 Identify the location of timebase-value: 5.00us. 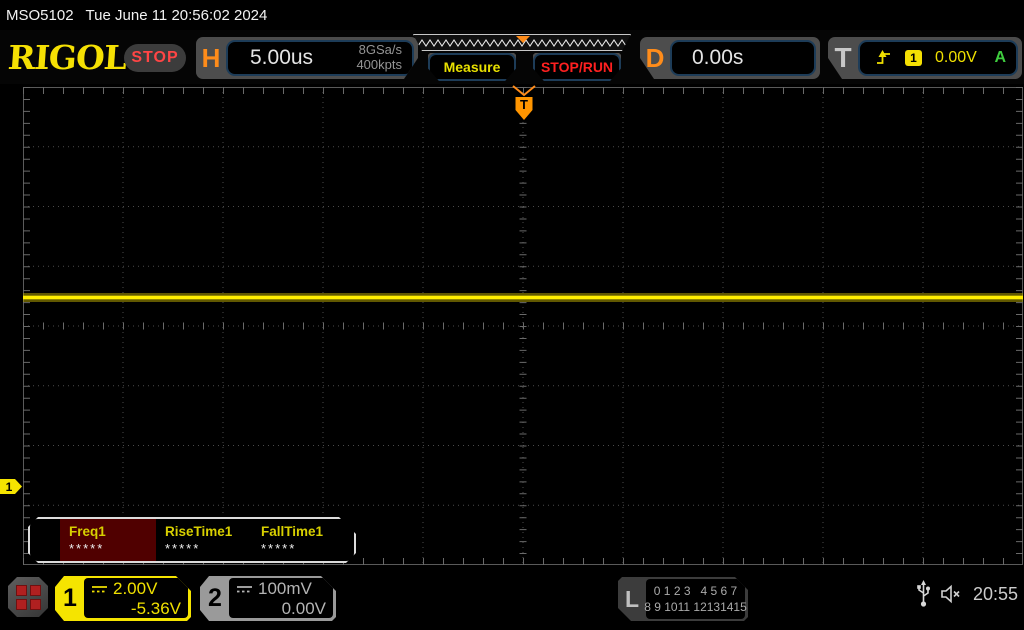
(282, 57).